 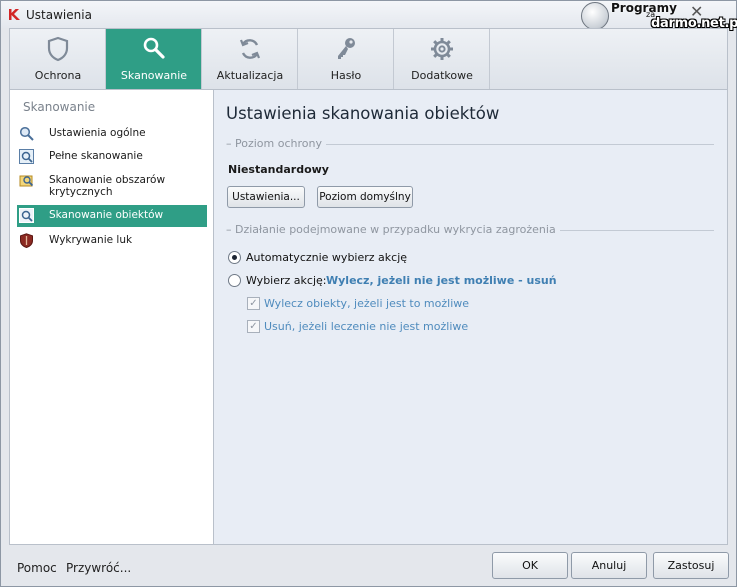 I want to click on tab-skanowanie: Skanowanie, so click(x=154, y=59).